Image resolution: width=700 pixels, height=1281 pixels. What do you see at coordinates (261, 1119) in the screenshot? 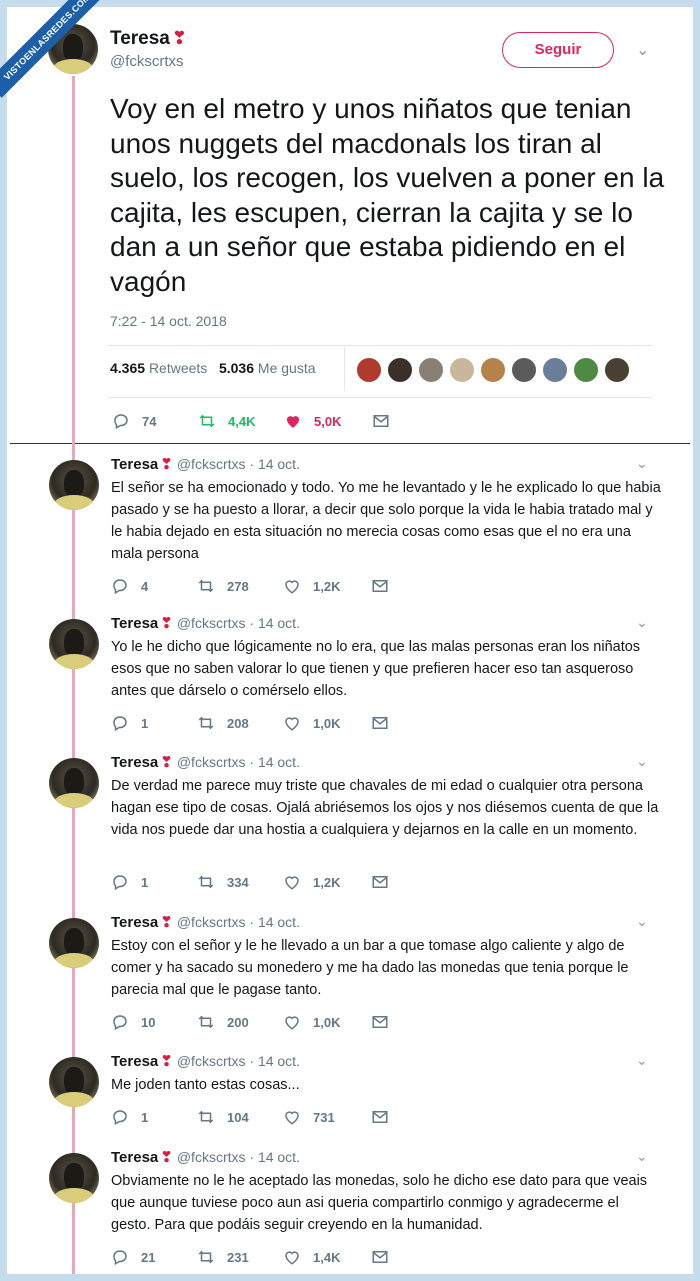
I see `tweet-actions: 1 104 731` at bounding box center [261, 1119].